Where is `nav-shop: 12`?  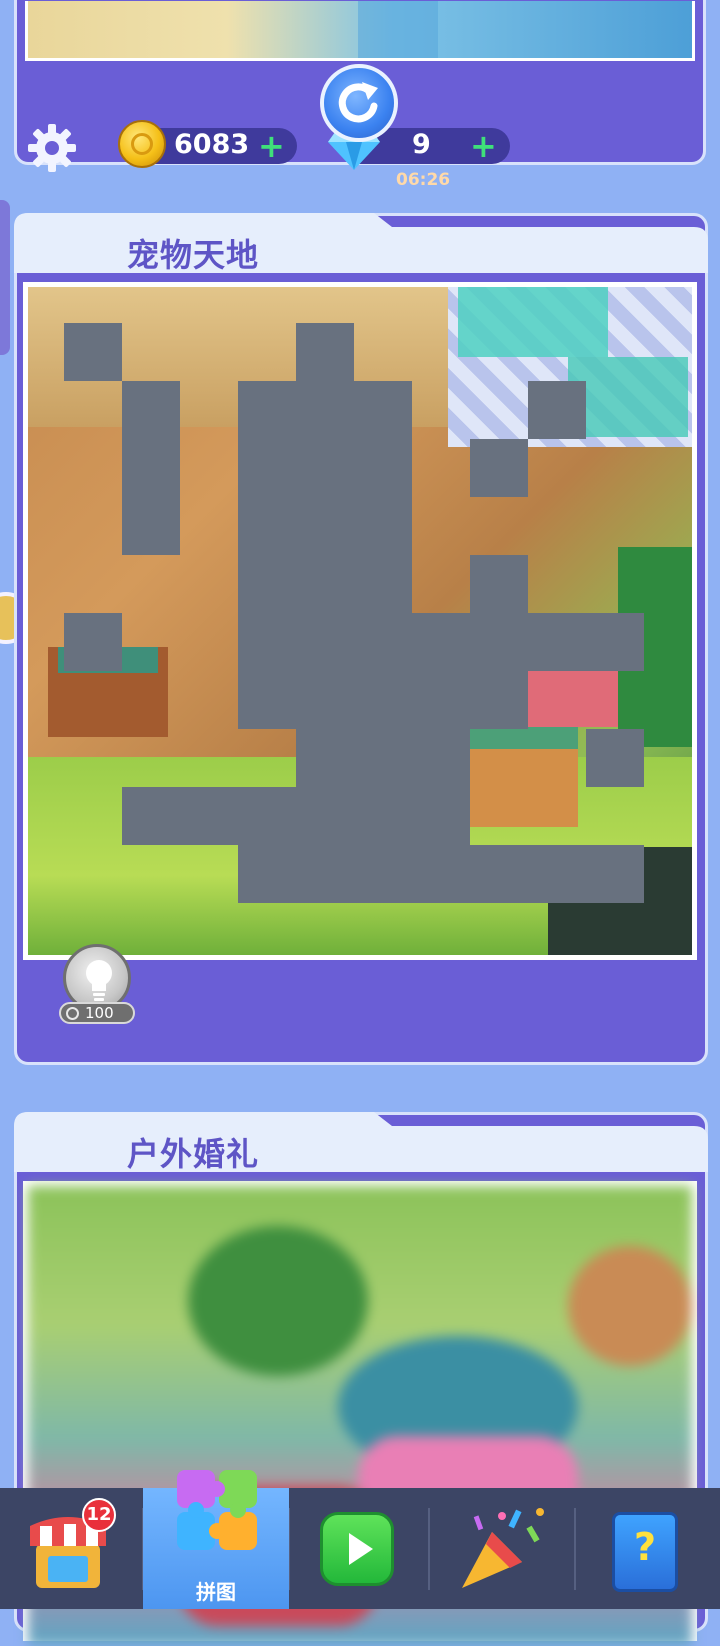
nav-shop: 12 is located at coordinates (71, 1548).